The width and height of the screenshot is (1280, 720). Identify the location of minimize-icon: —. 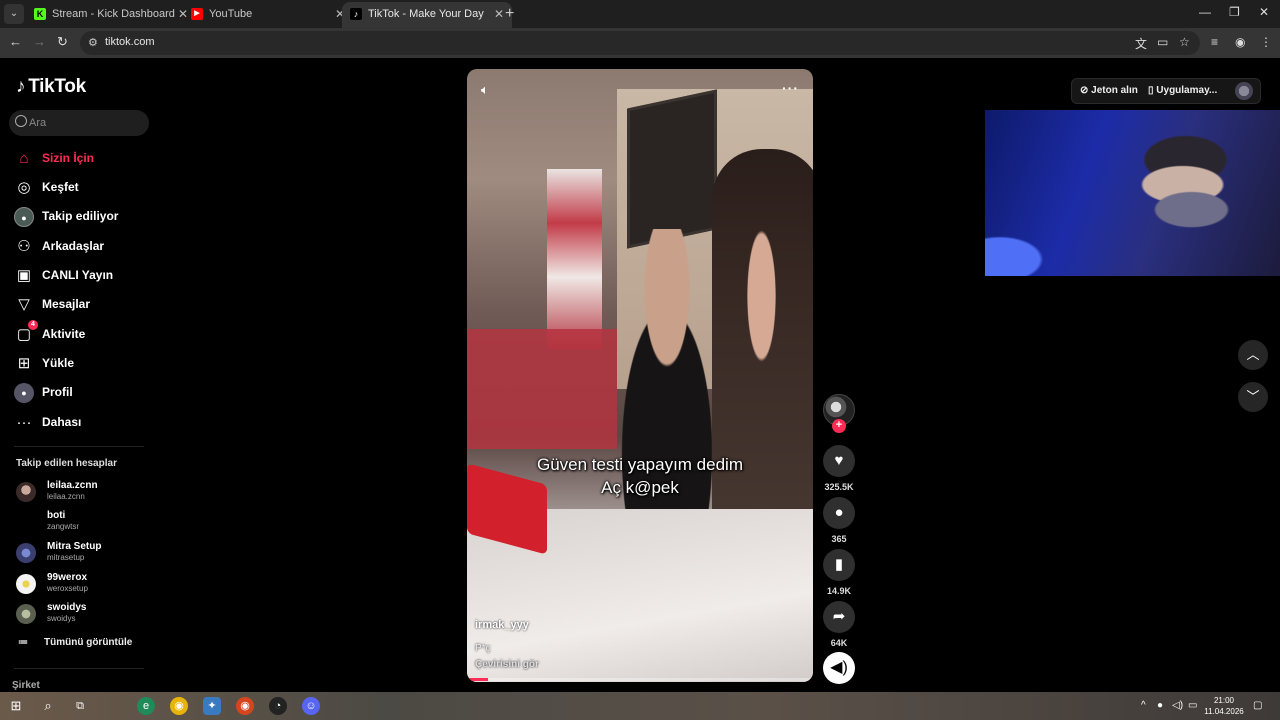
(1205, 12).